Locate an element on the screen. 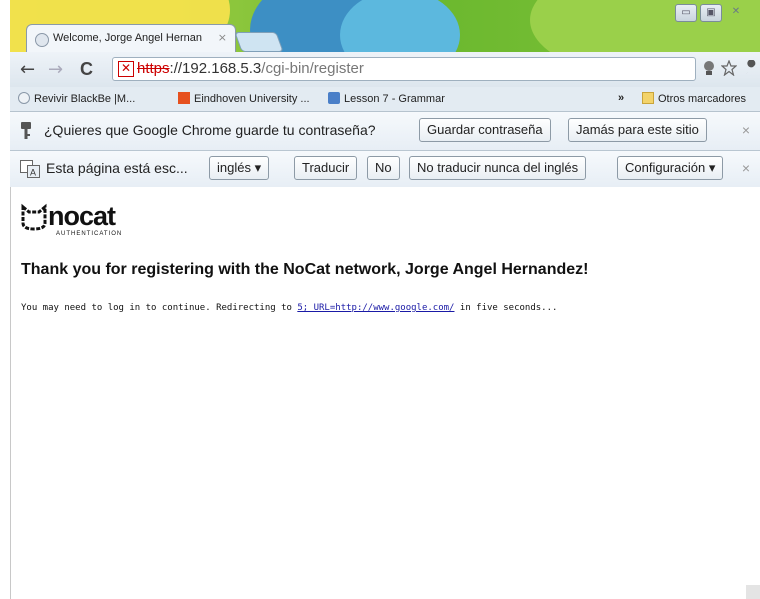 This screenshot has height=599, width=760. loading-favicon-icon is located at coordinates (42, 40).